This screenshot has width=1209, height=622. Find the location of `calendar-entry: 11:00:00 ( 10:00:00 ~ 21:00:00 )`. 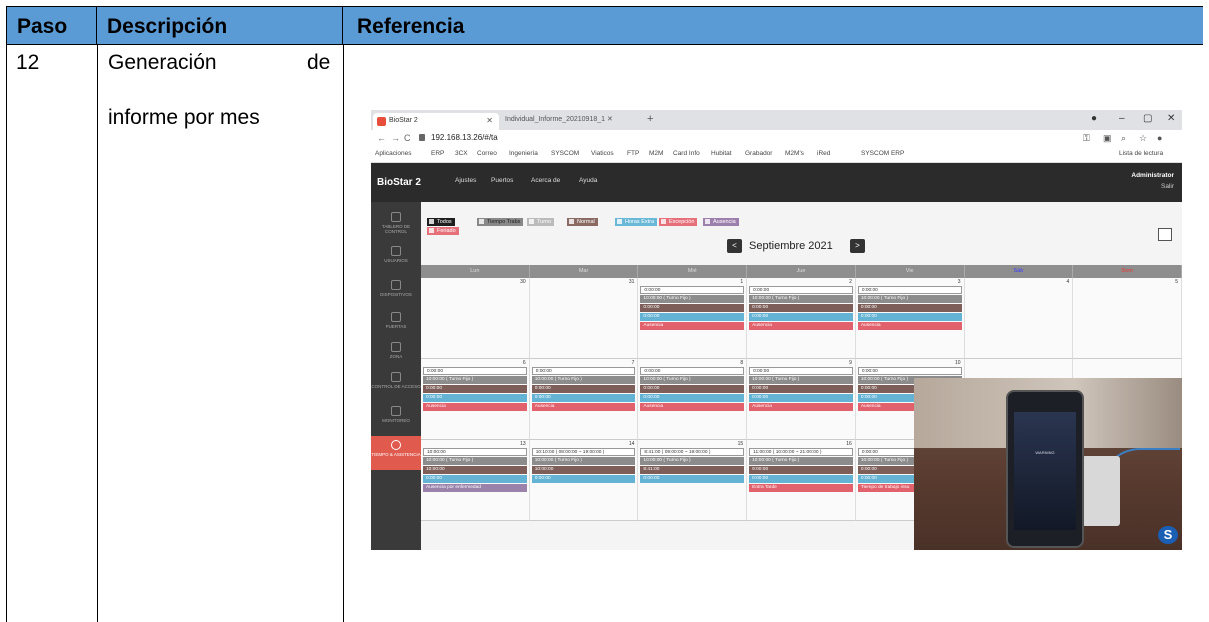

calendar-entry: 11:00:00 ( 10:00:00 ~ 21:00:00 ) is located at coordinates (801, 452).